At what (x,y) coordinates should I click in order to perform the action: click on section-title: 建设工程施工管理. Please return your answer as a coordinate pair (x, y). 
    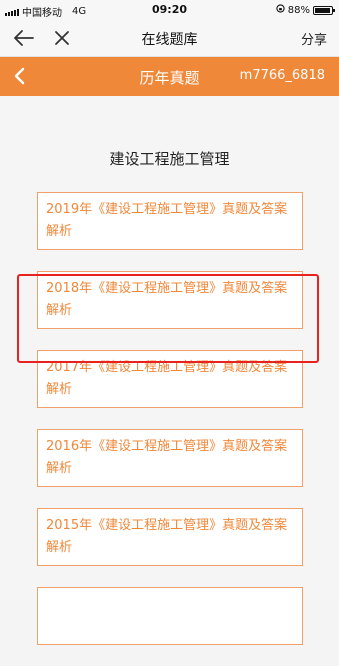
    Looking at the image, I should click on (169, 159).